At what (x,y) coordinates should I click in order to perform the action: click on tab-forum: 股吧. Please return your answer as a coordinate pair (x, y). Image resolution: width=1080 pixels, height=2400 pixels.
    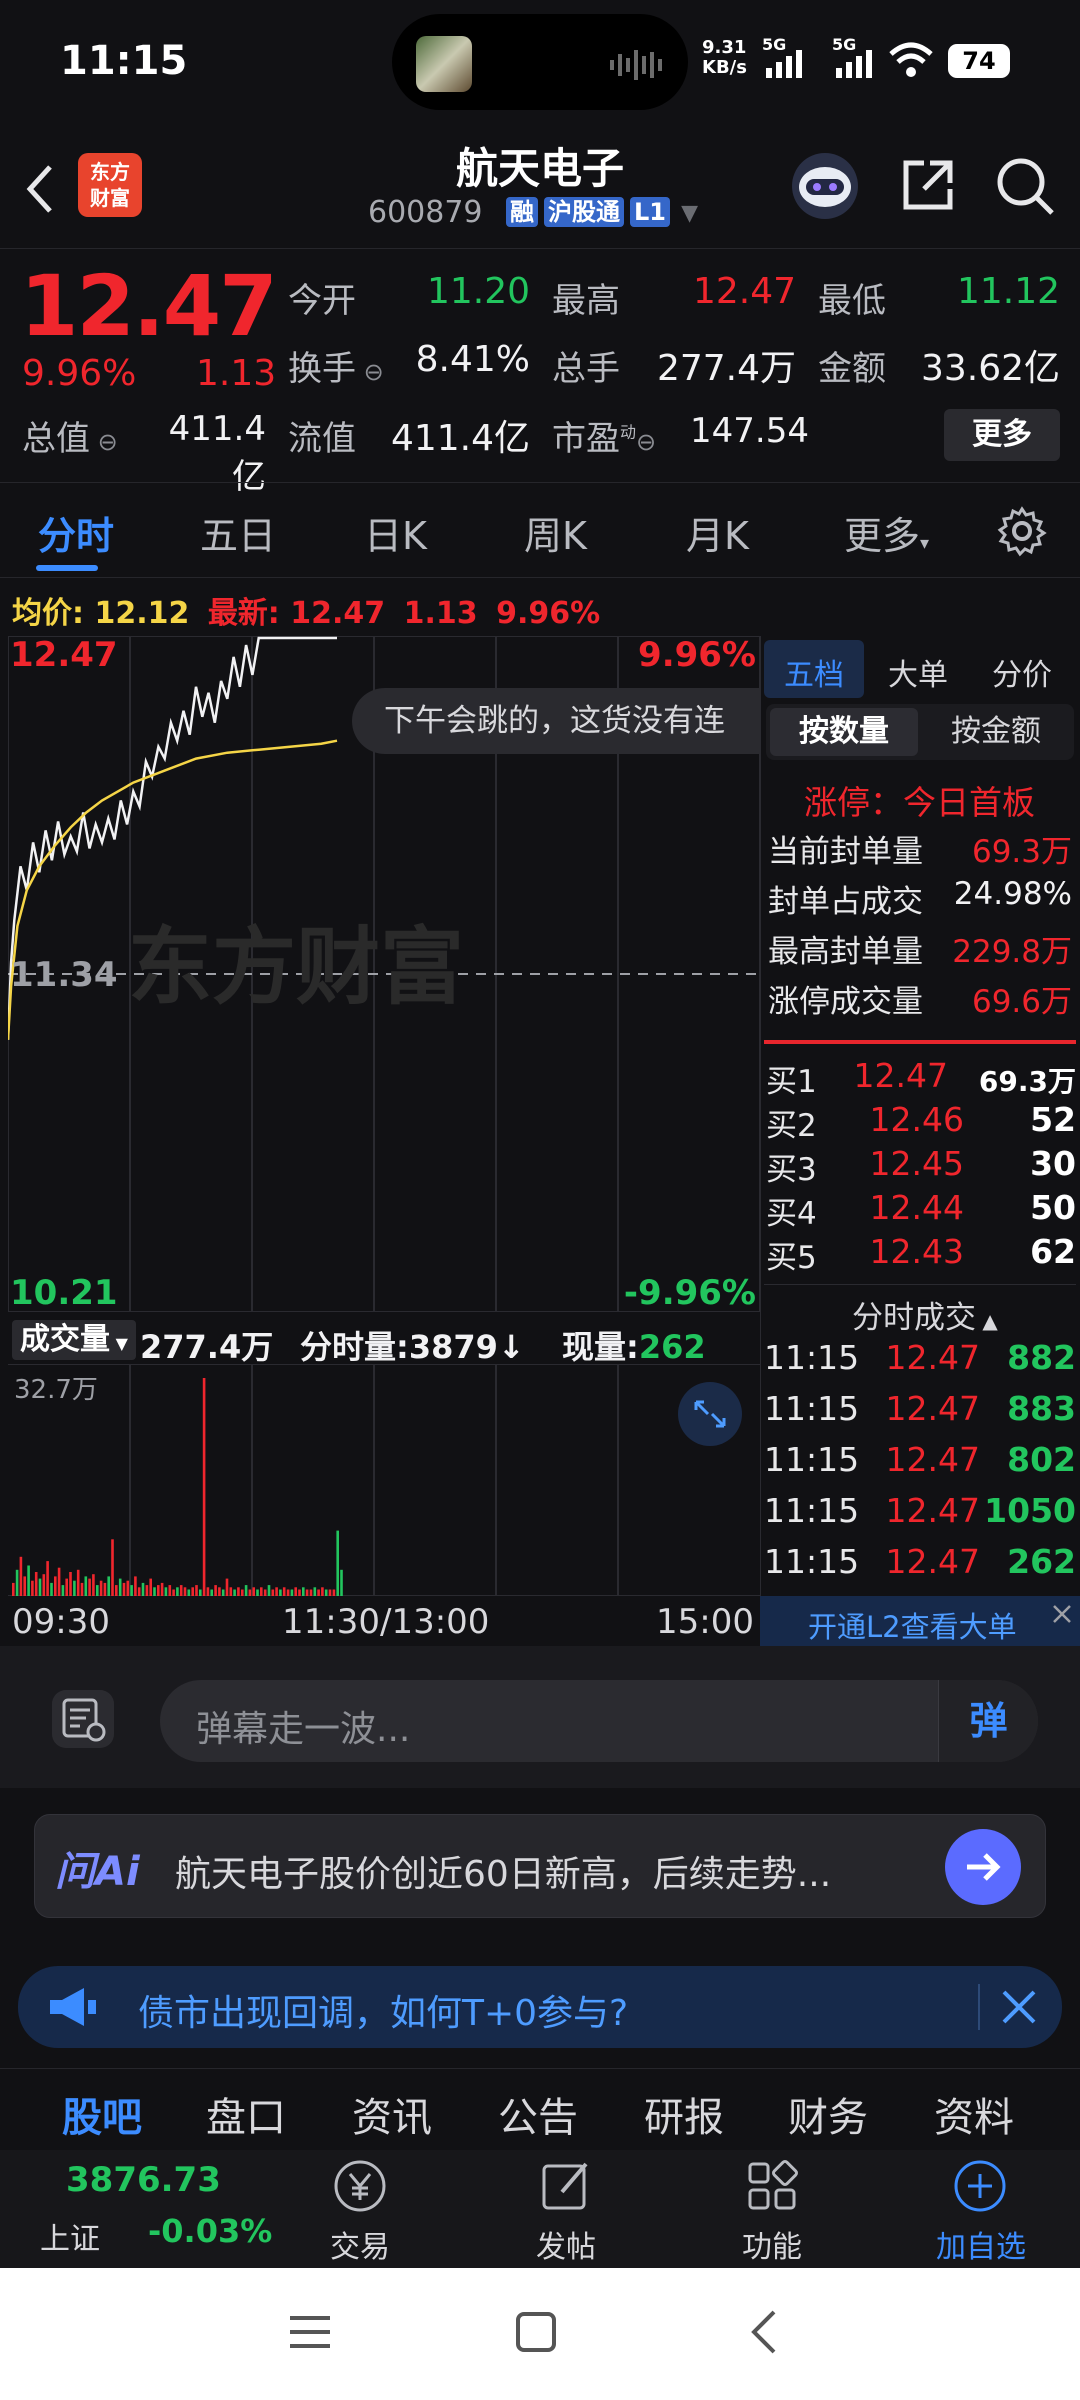
    Looking at the image, I should click on (102, 2114).